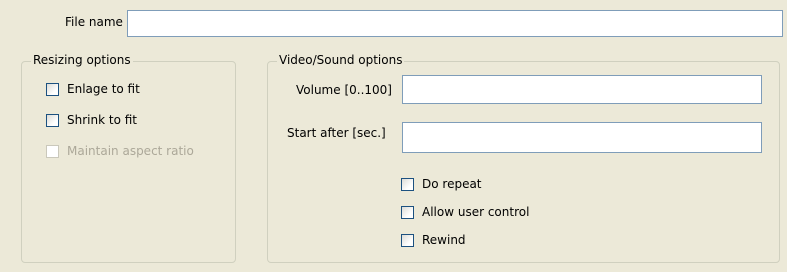 The height and width of the screenshot is (272, 787). I want to click on maintain-aspect-ratio-checkbox: Maintain aspect ratio, so click(120, 151).